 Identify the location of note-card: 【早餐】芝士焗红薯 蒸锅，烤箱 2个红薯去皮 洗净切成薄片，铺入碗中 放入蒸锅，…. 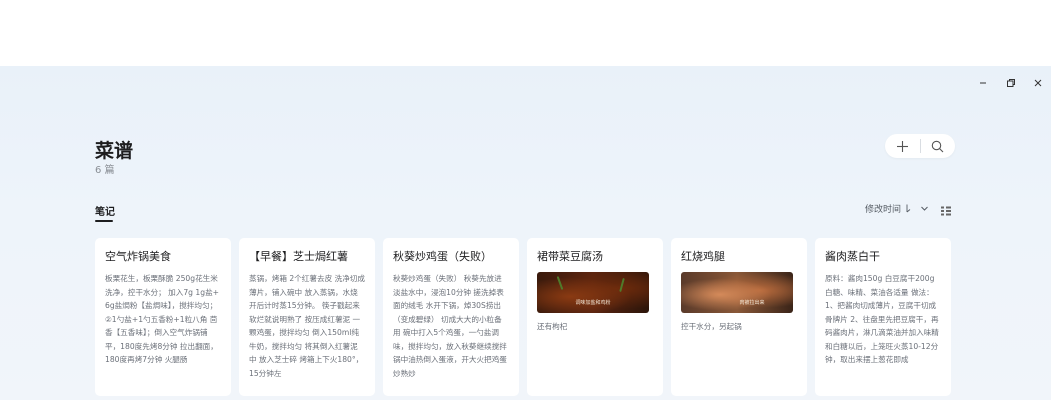
(307, 317).